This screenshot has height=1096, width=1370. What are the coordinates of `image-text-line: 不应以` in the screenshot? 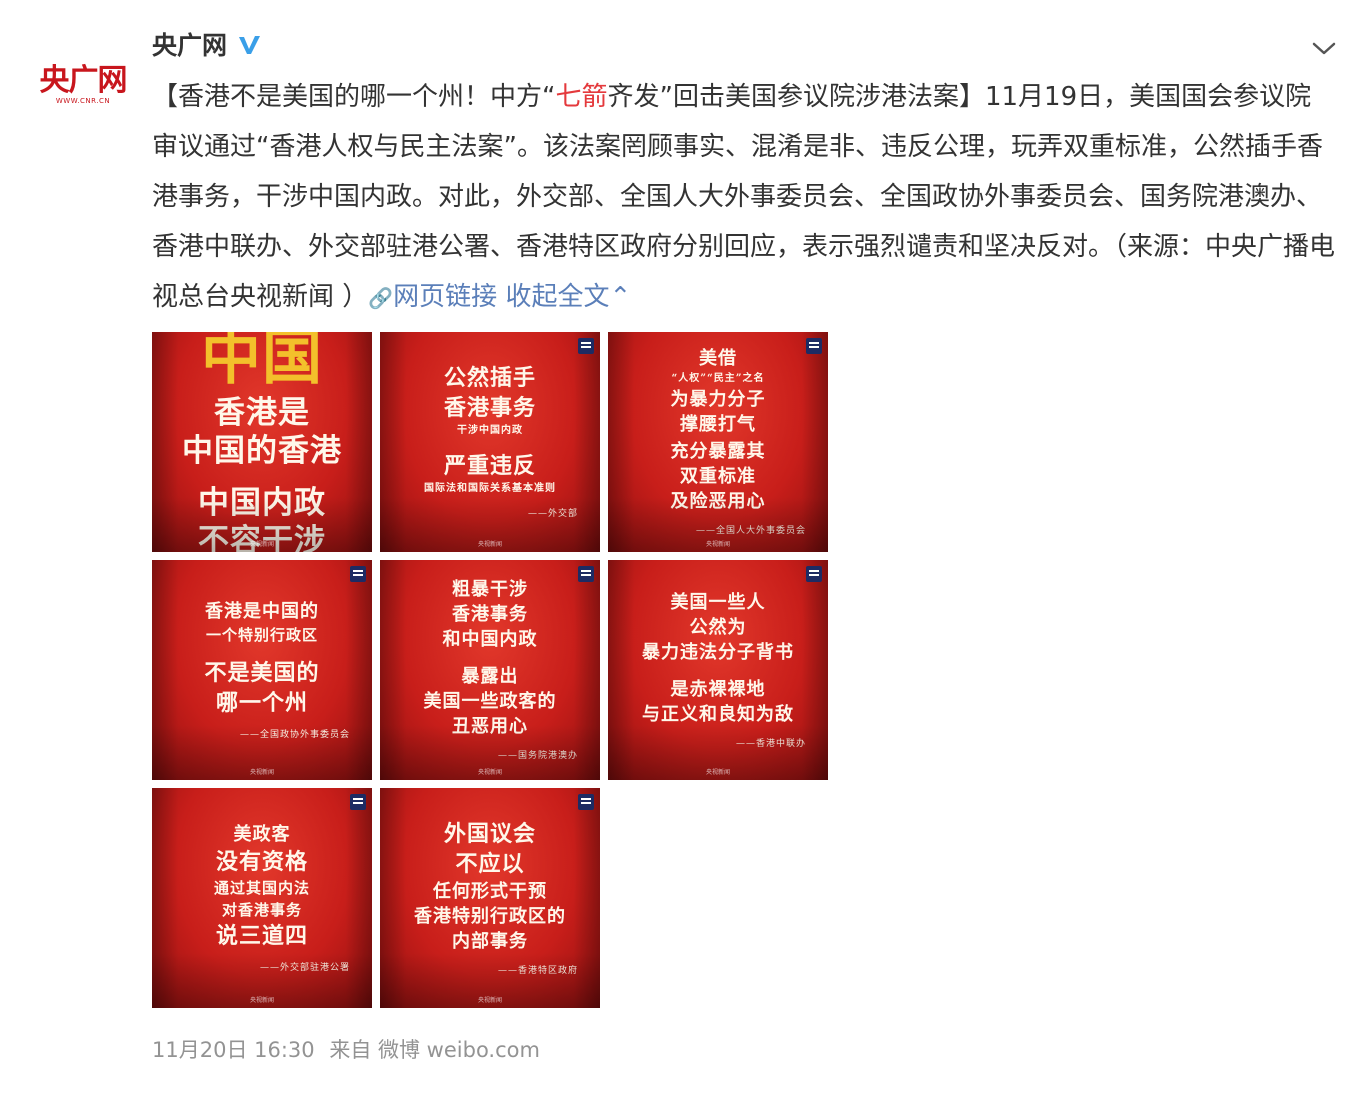 It's located at (490, 863).